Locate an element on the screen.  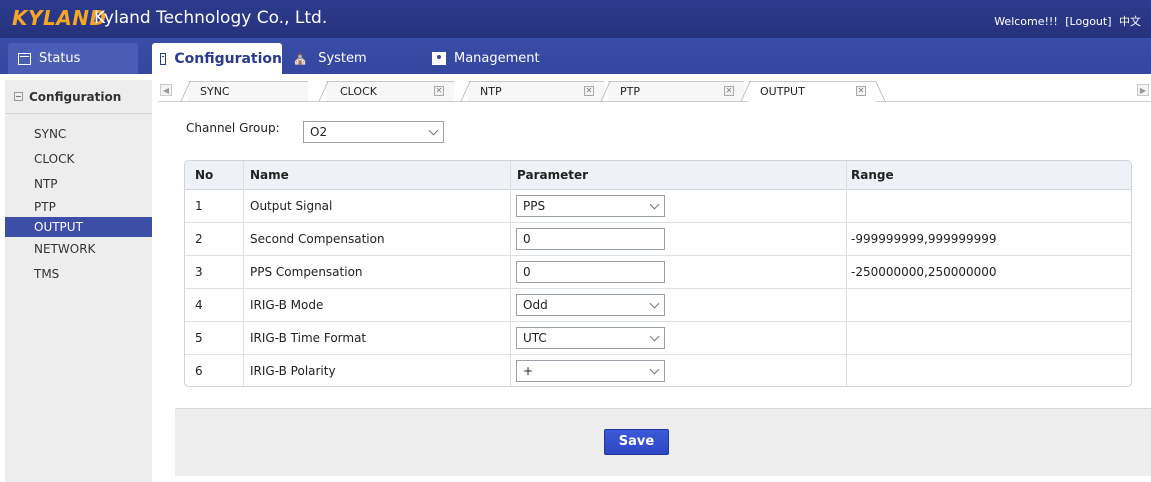
subtab-ptp-label: PTP is located at coordinates (630, 91).